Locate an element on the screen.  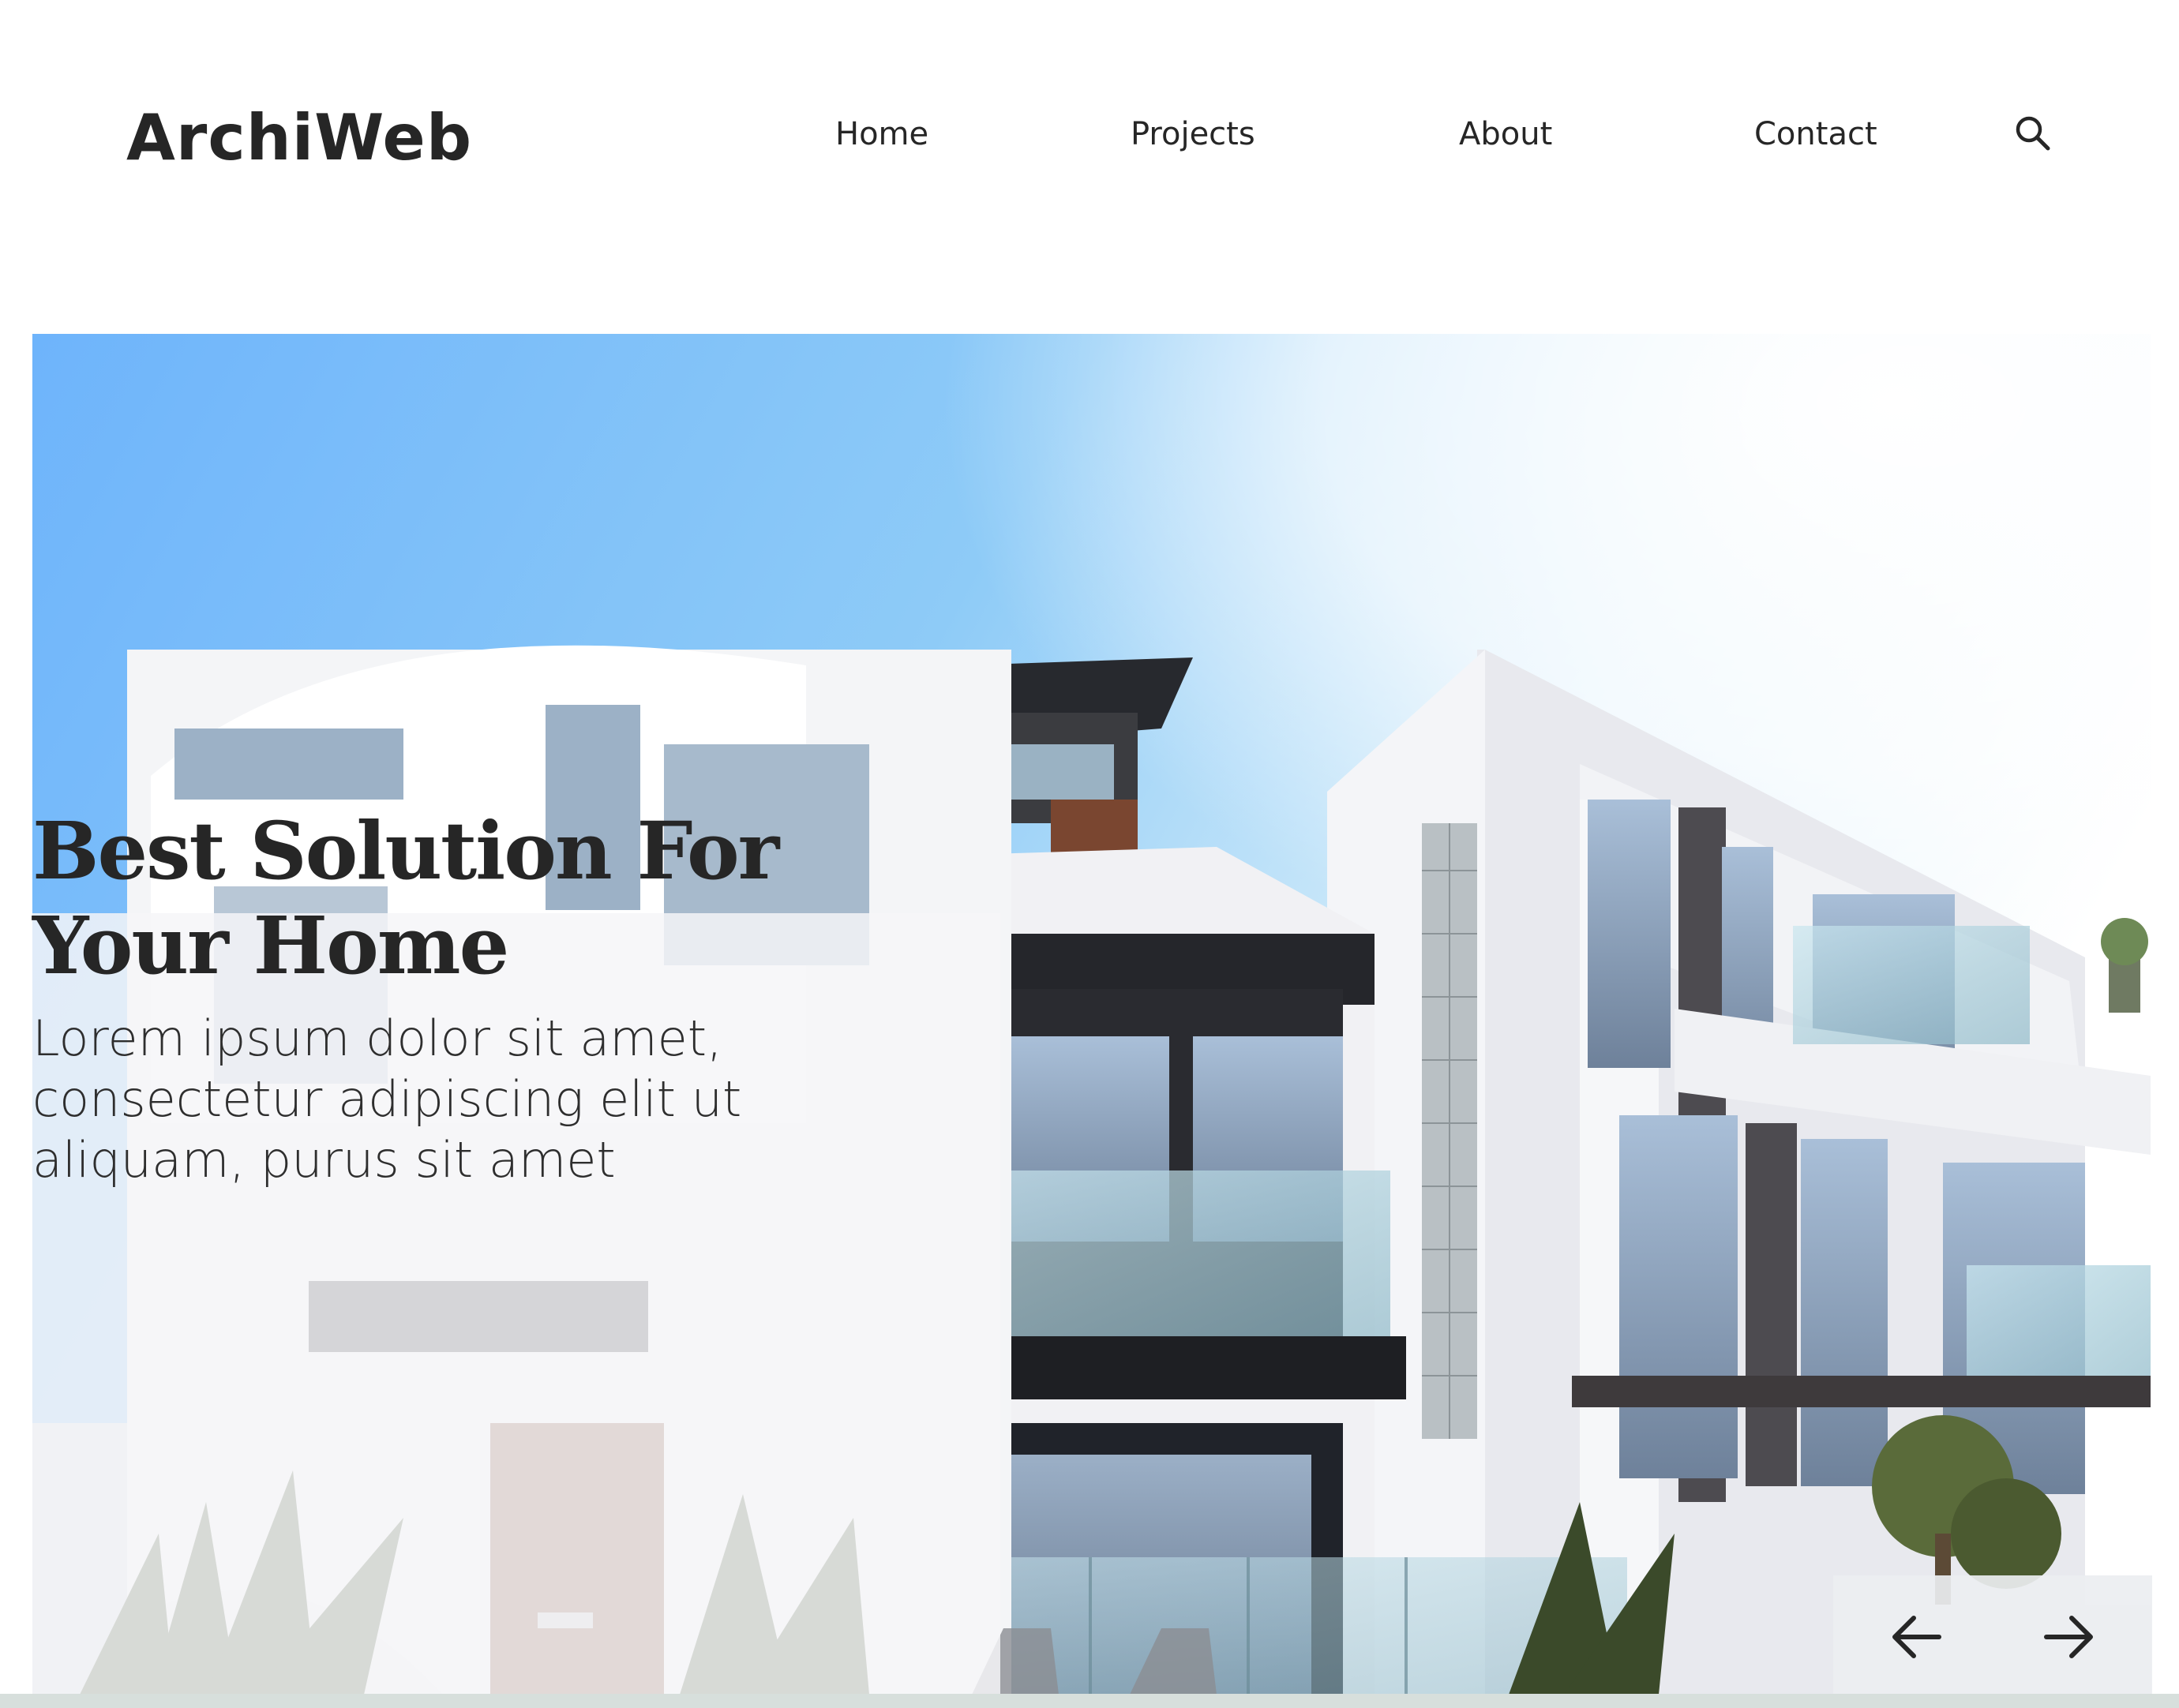
arrow-right-icon is located at coordinates (2068, 1637).